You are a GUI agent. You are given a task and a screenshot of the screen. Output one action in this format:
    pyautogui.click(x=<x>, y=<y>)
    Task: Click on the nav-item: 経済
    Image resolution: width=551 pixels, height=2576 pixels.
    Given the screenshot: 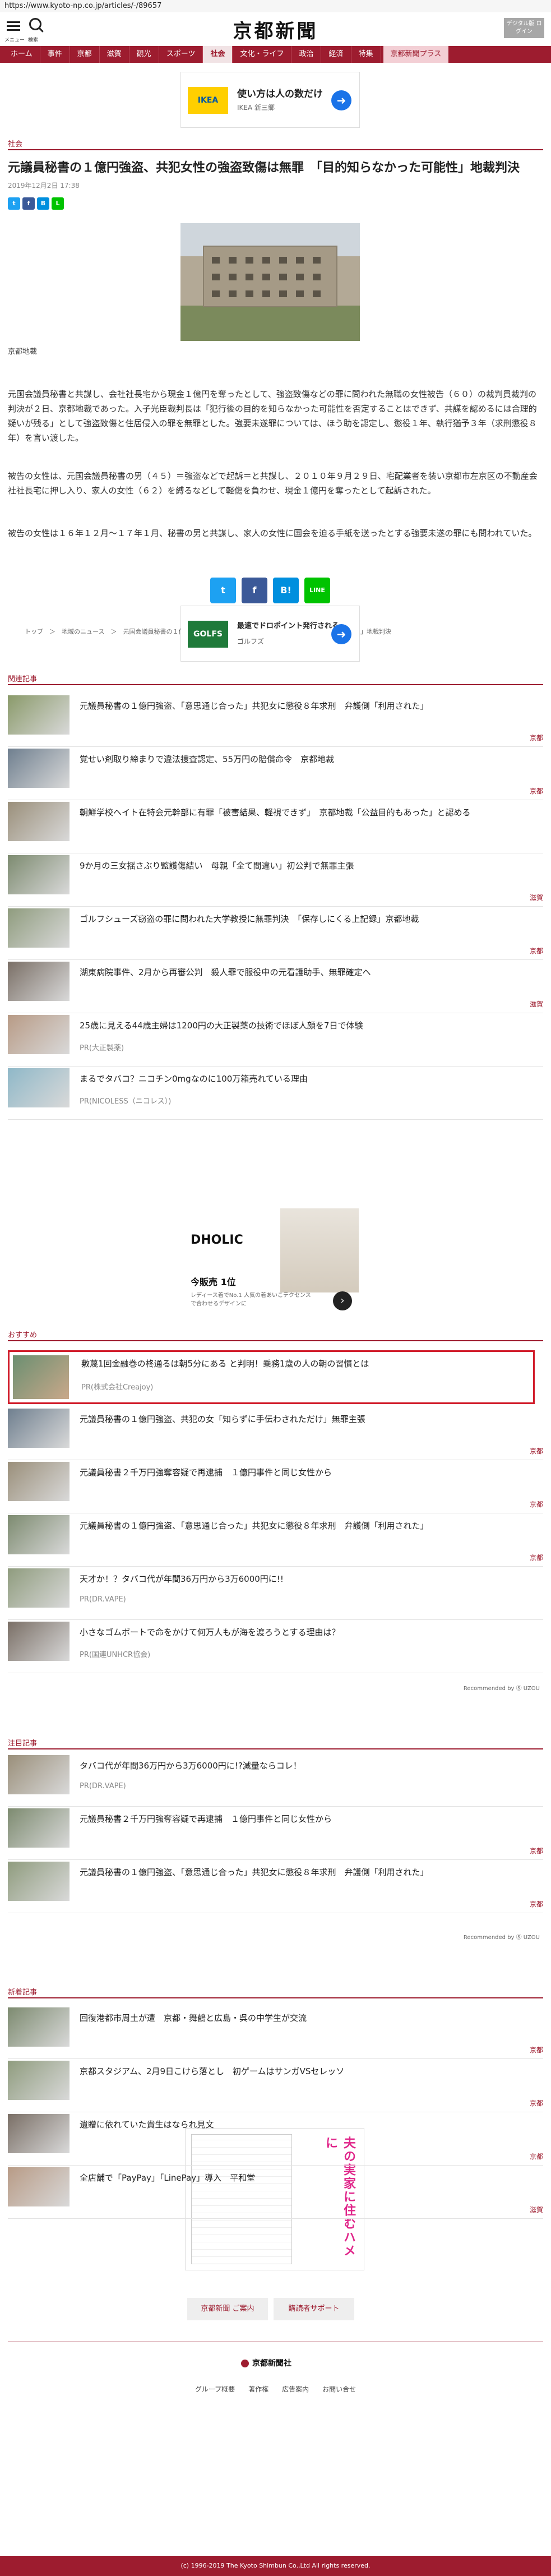 What is the action you would take?
    pyautogui.click(x=336, y=54)
    